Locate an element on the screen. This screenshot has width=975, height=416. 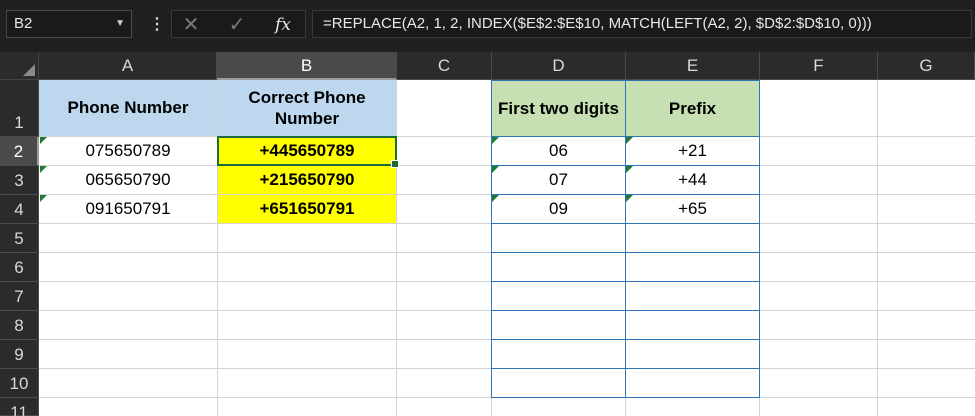
cell-e10 is located at coordinates (692, 383).